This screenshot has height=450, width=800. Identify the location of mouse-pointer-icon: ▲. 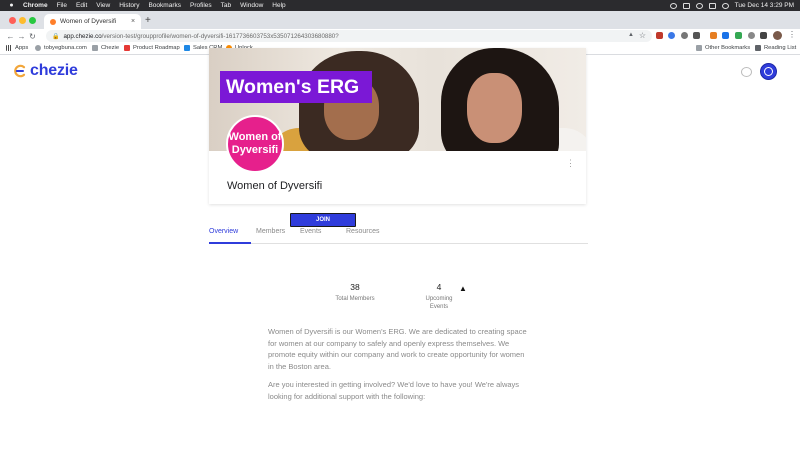
(463, 288).